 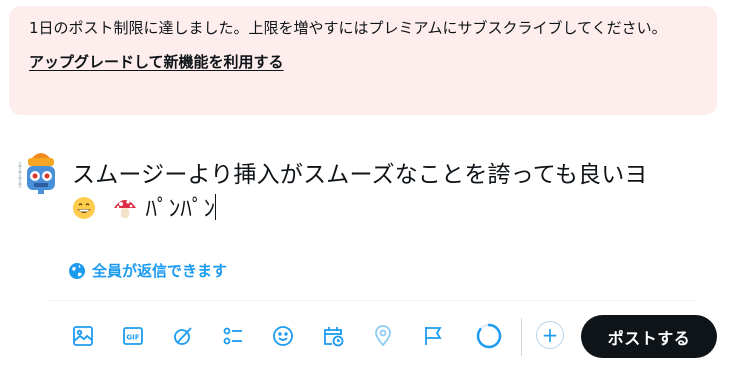 I want to click on compose-toolbar: GIF, so click(x=266, y=336).